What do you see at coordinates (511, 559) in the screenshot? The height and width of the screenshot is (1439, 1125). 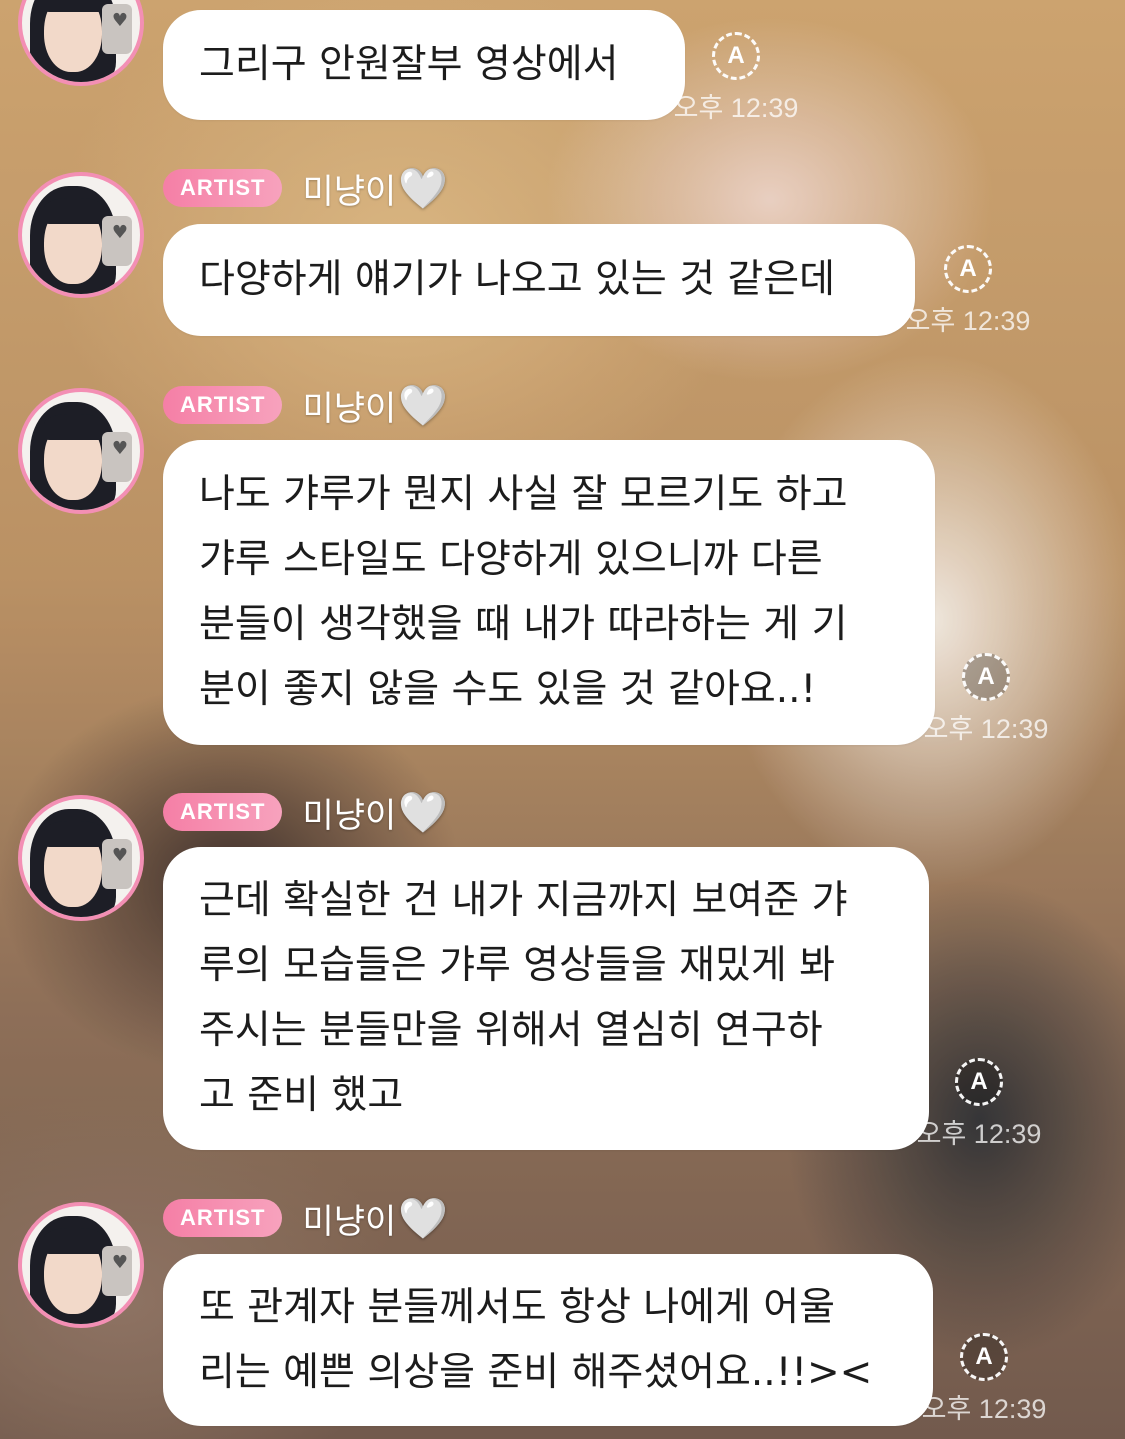 I see `message-text-line: 갸루 스타일도 다양하게 있으니까 다른` at bounding box center [511, 559].